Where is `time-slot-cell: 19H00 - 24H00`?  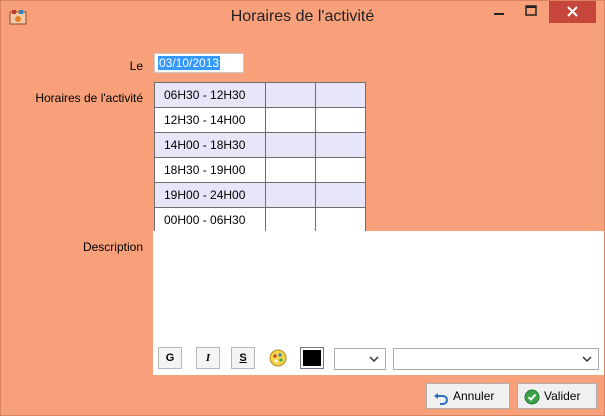 time-slot-cell: 19H00 - 24H00 is located at coordinates (210, 195).